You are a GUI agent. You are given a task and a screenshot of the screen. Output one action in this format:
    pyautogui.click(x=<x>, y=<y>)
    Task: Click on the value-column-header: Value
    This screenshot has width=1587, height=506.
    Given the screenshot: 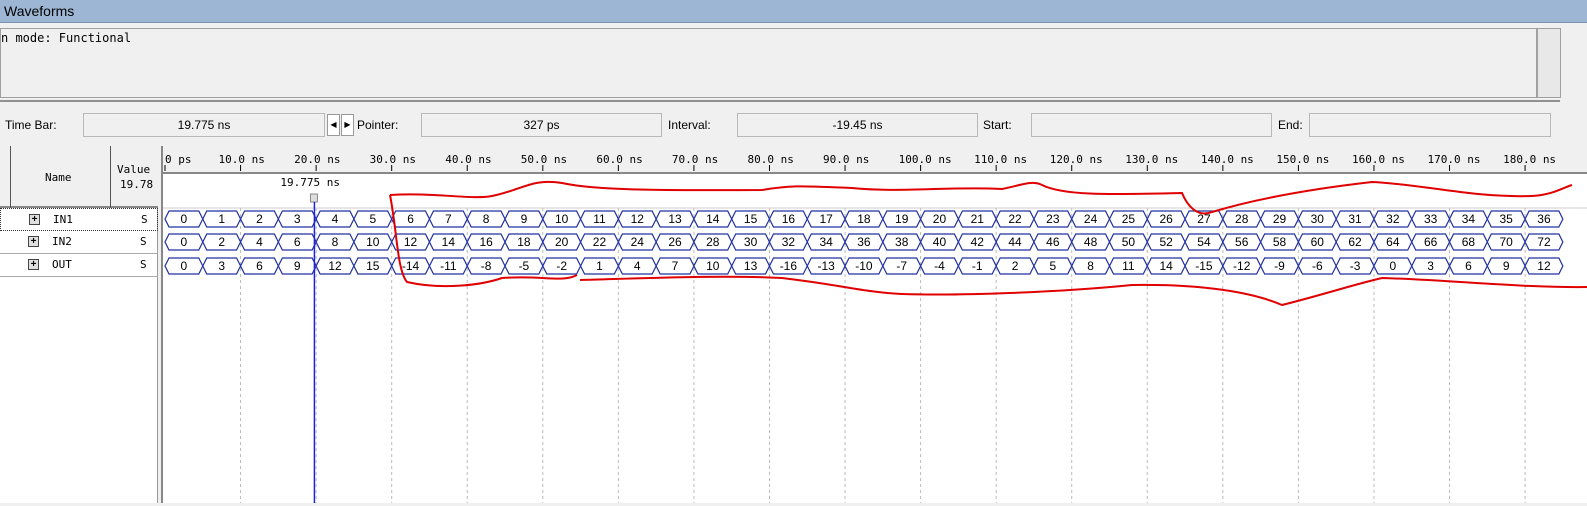 What is the action you would take?
    pyautogui.click(x=133, y=169)
    